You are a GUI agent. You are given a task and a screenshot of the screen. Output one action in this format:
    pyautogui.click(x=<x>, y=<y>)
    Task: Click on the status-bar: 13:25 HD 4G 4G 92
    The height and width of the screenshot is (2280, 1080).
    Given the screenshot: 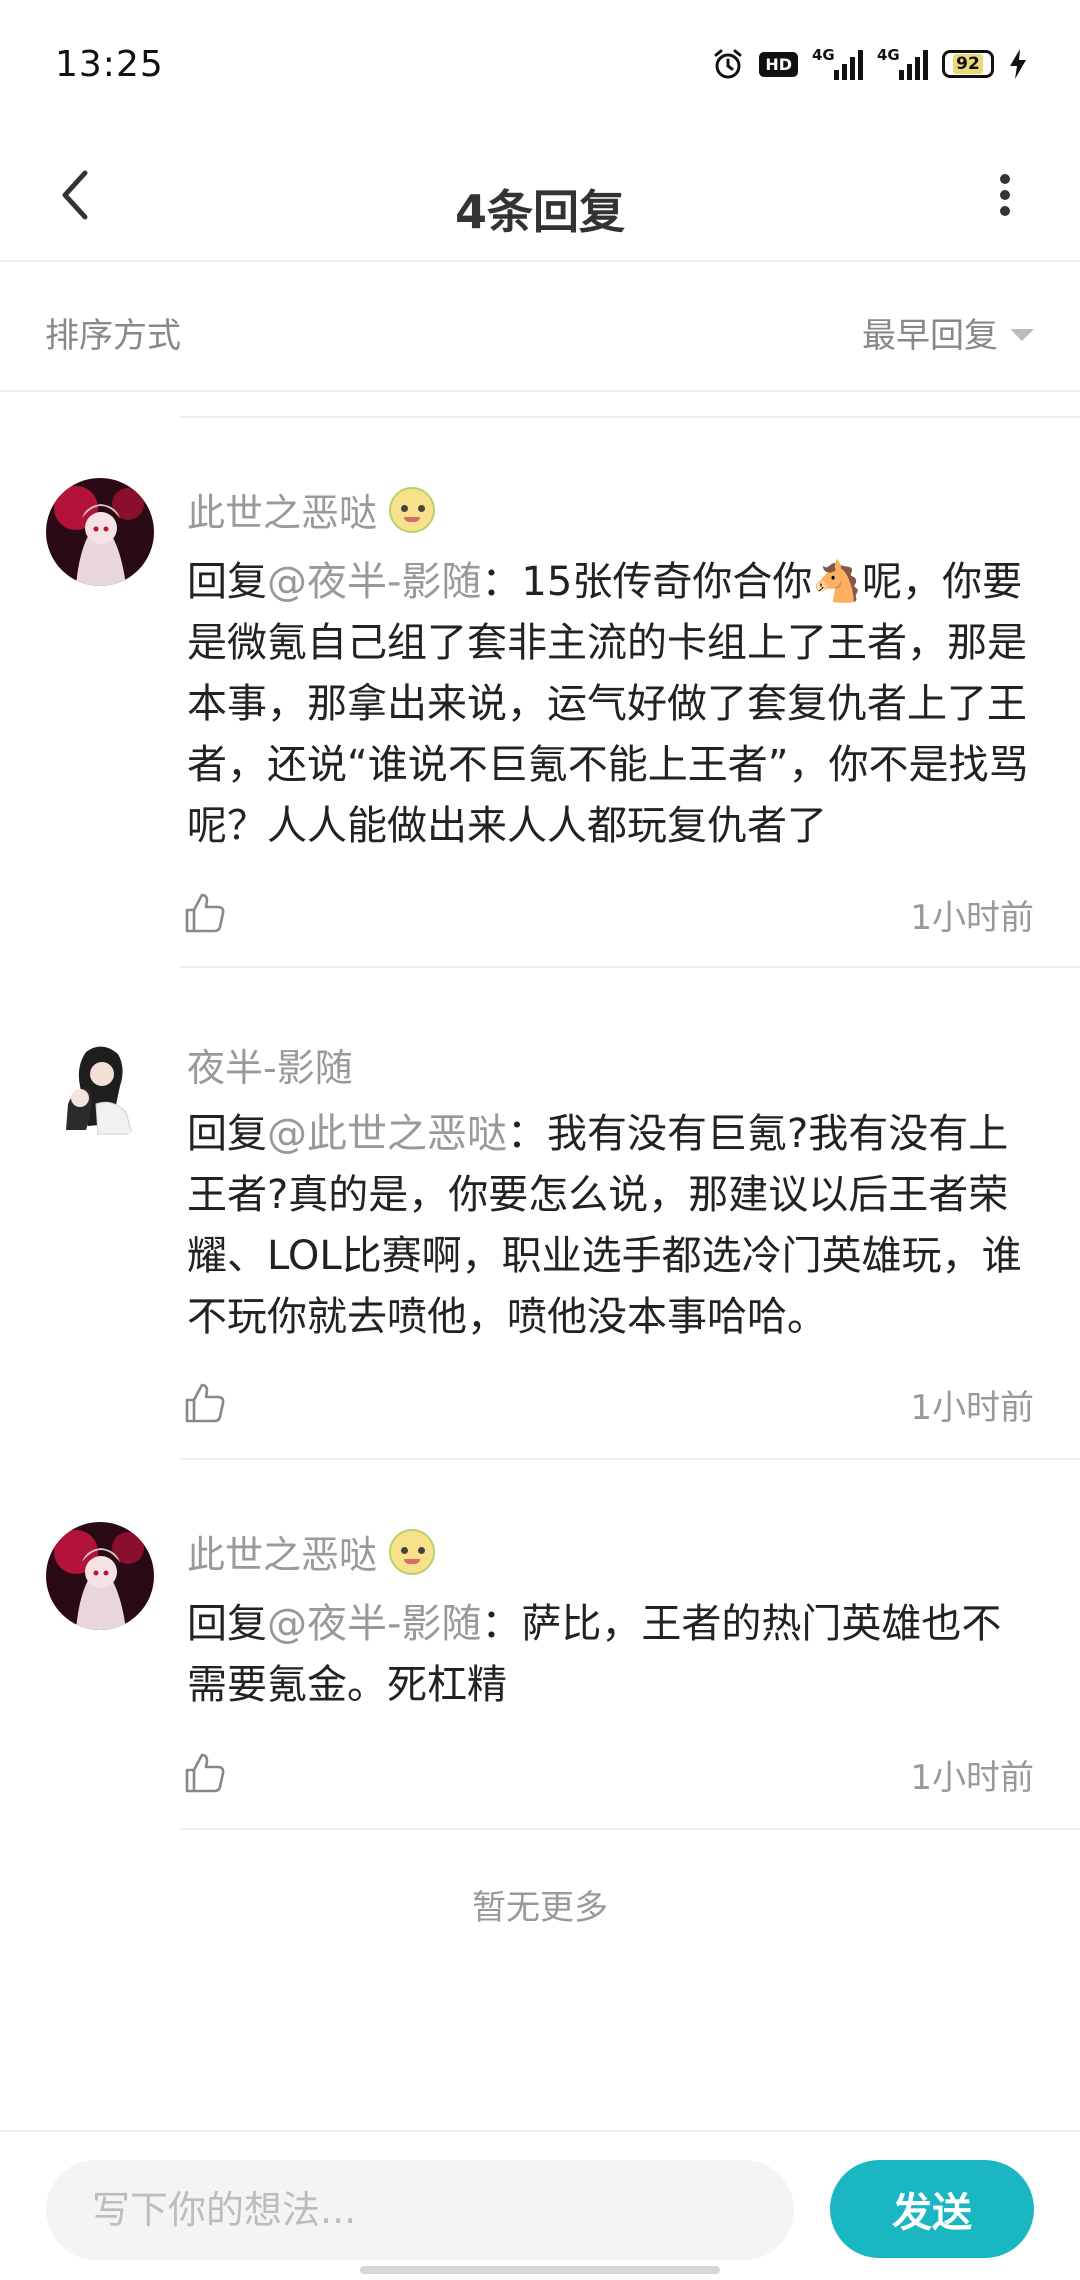 What is the action you would take?
    pyautogui.click(x=540, y=65)
    